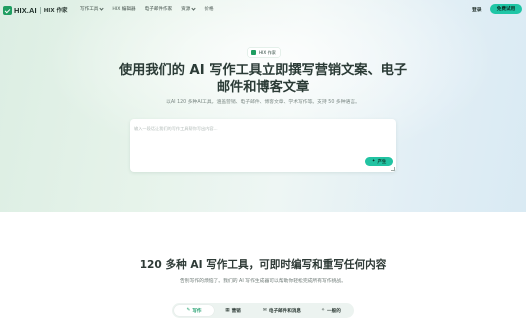 The image size is (526, 326). I want to click on wand-icon: ✧, so click(323, 310).